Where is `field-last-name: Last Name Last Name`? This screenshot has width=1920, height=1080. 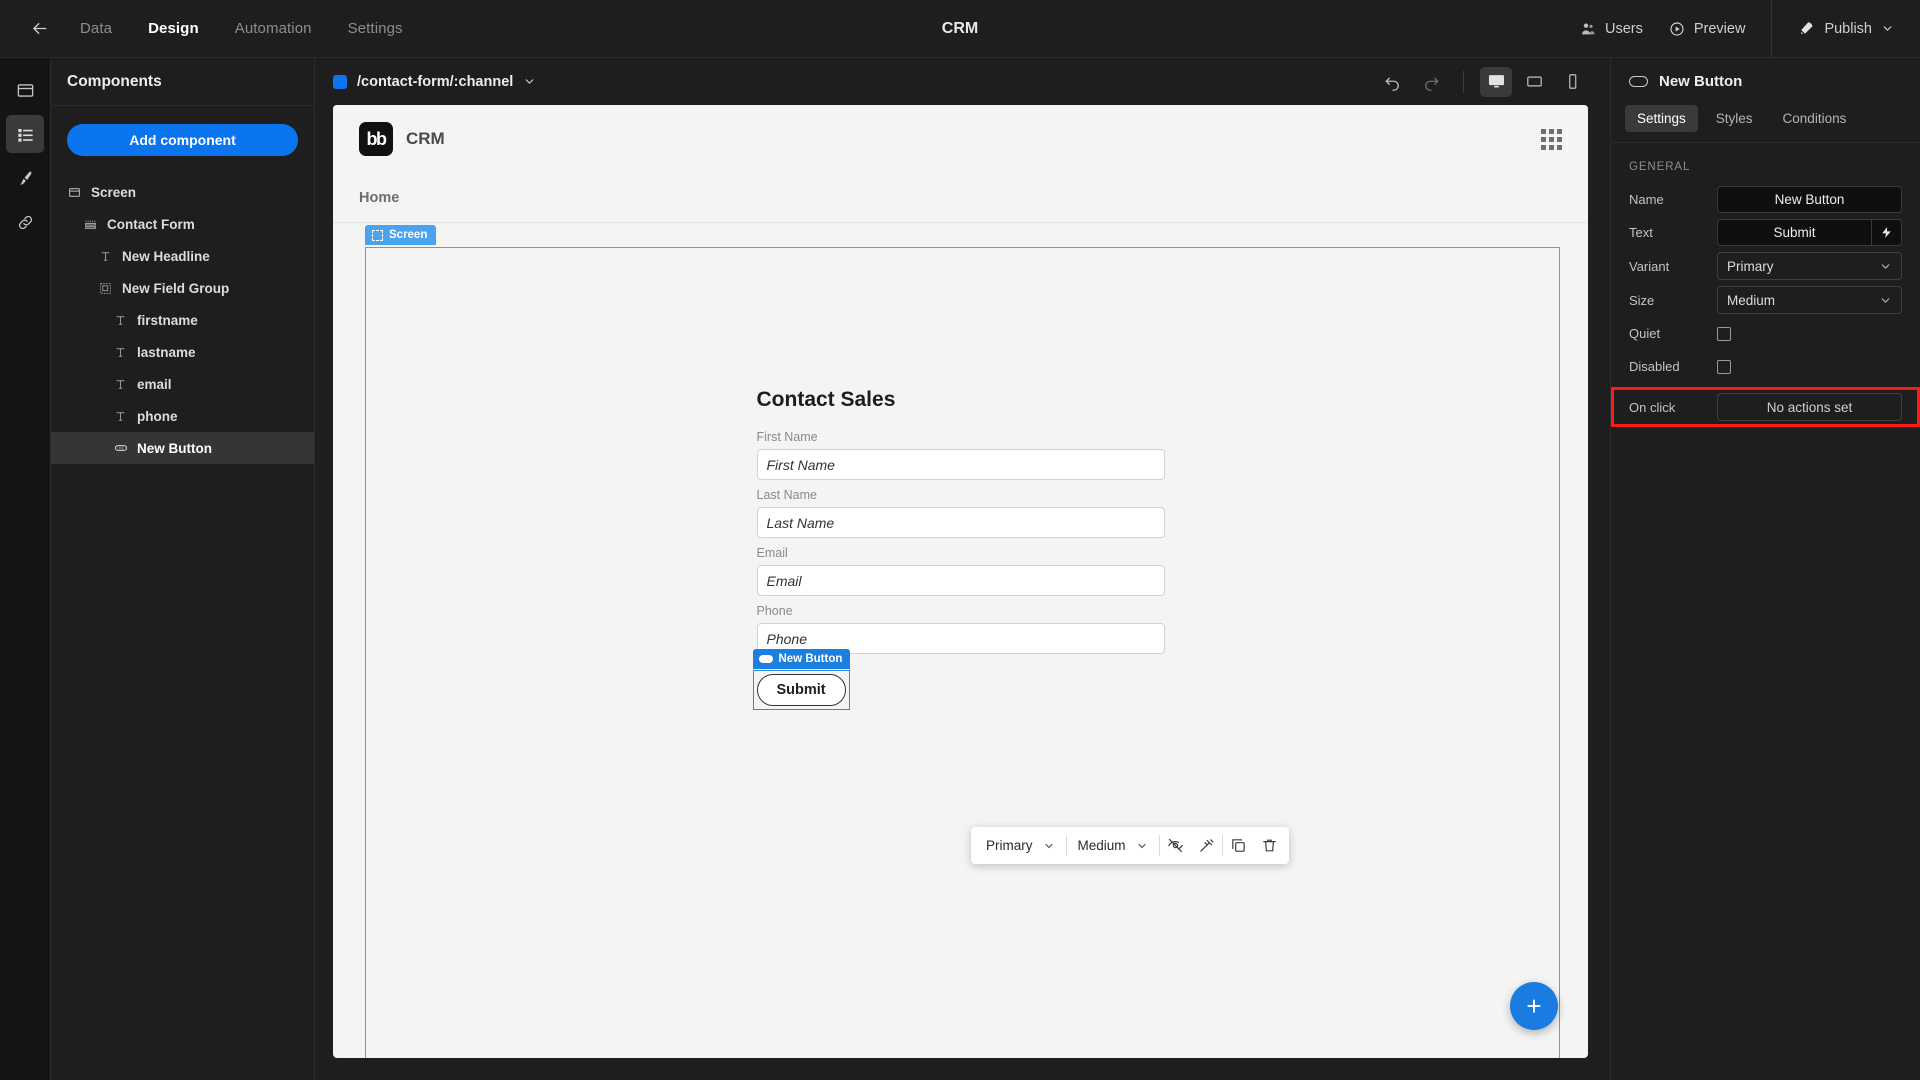 field-last-name: Last Name Last Name is located at coordinates (960, 513).